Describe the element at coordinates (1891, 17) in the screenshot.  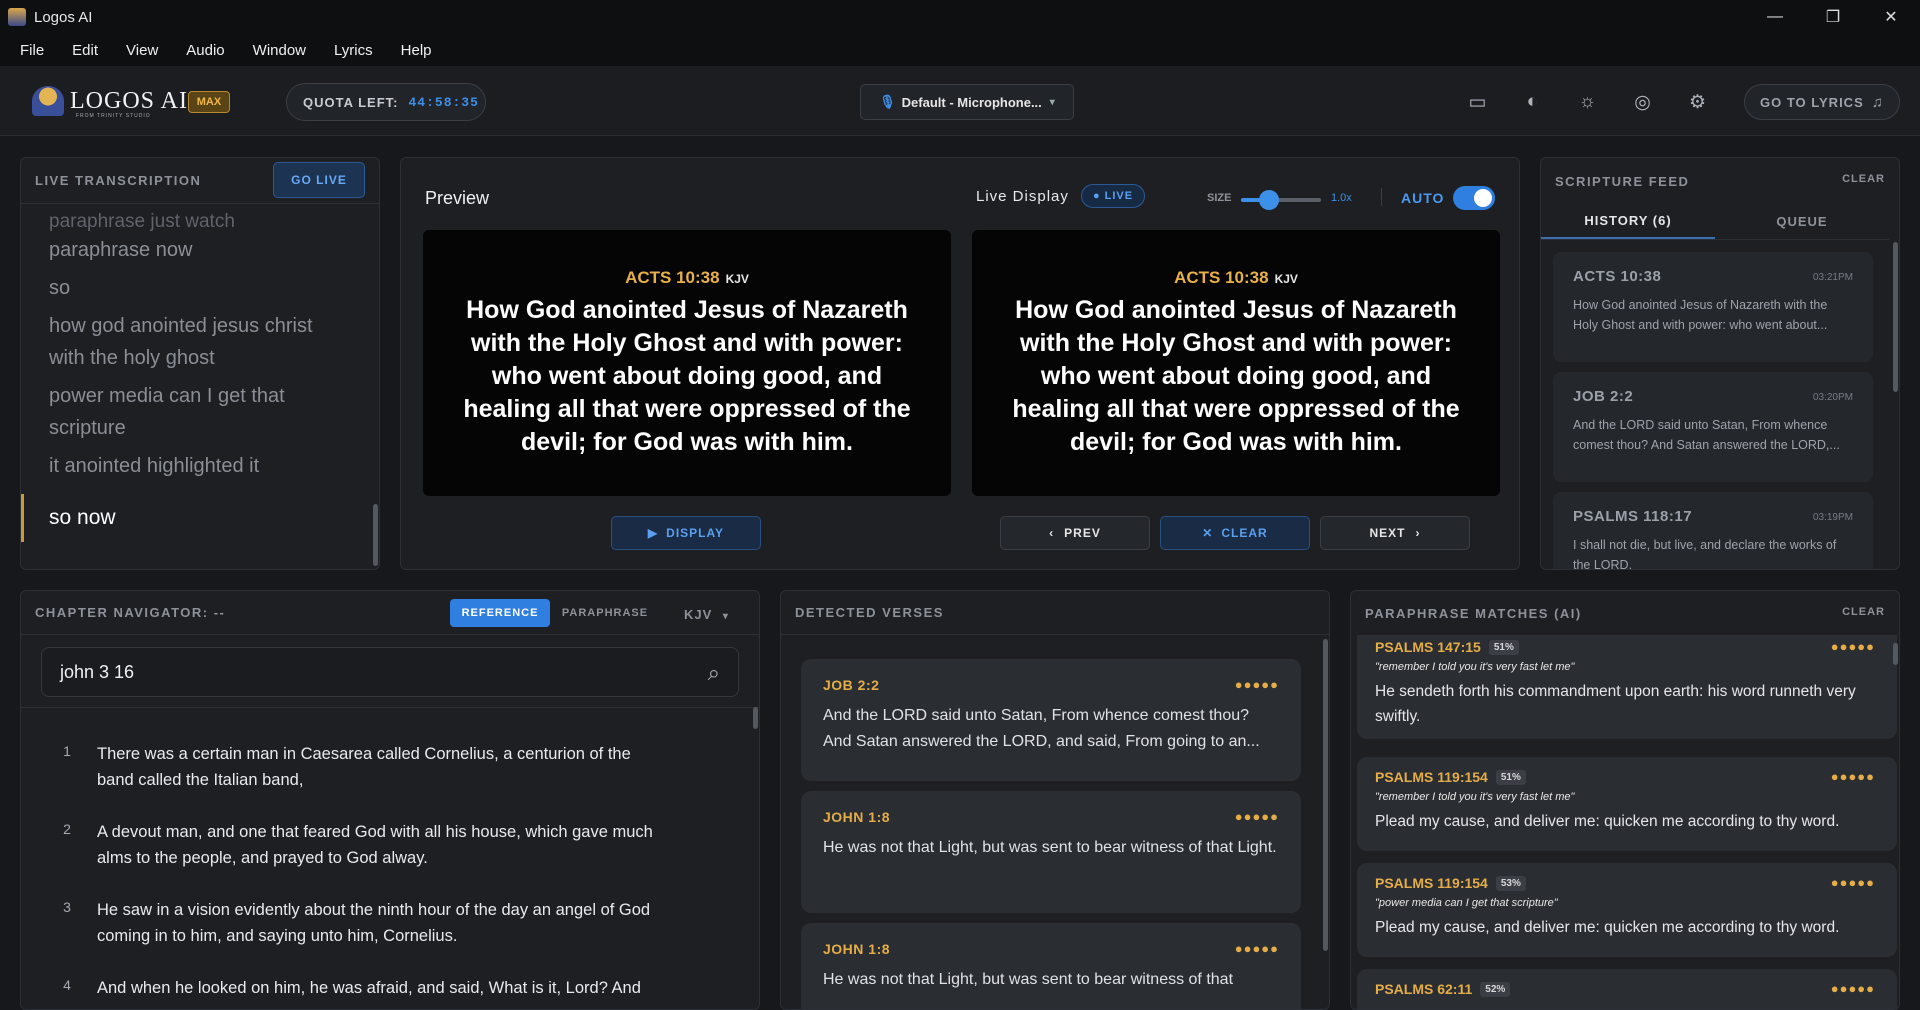
I see `close-button: ✕` at that location.